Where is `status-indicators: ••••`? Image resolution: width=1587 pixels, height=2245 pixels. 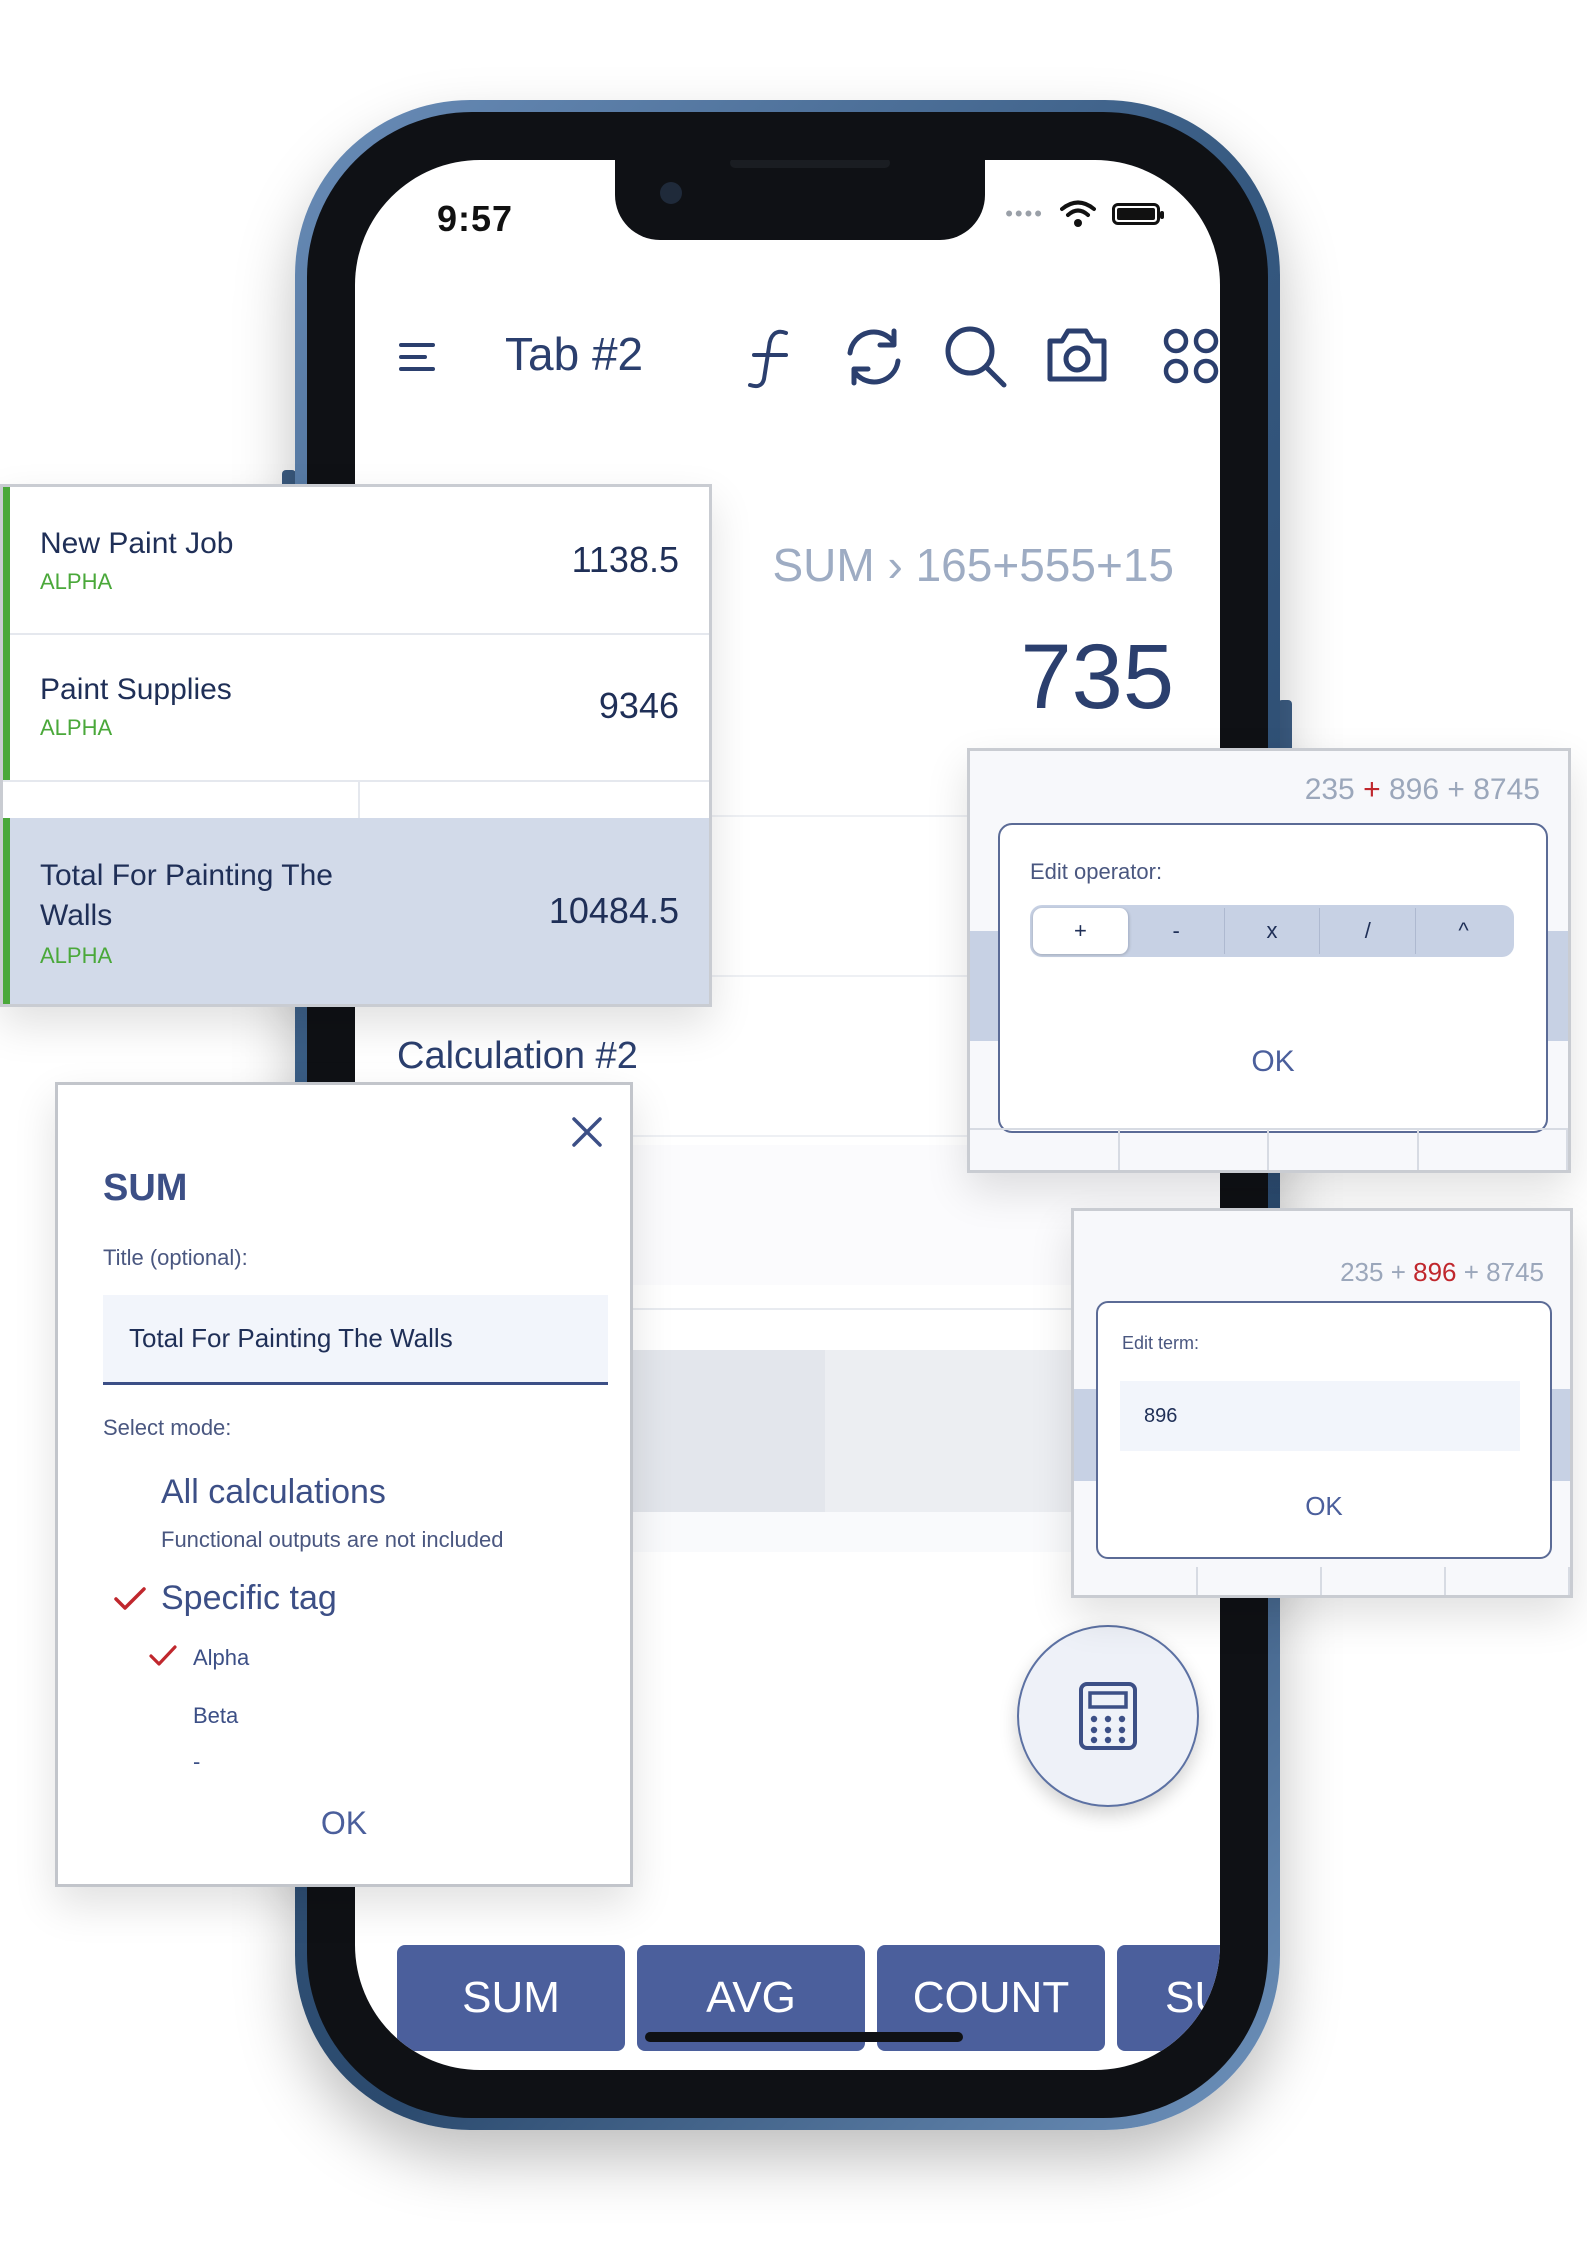 status-indicators: •••• is located at coordinates (1084, 214).